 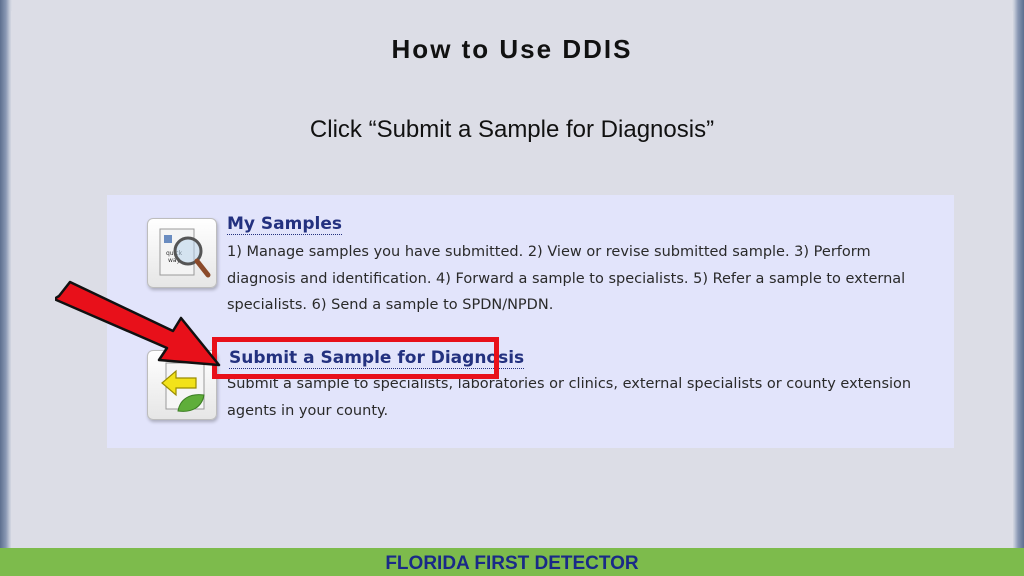 I want to click on red-arrow-icon, so click(x=138, y=323).